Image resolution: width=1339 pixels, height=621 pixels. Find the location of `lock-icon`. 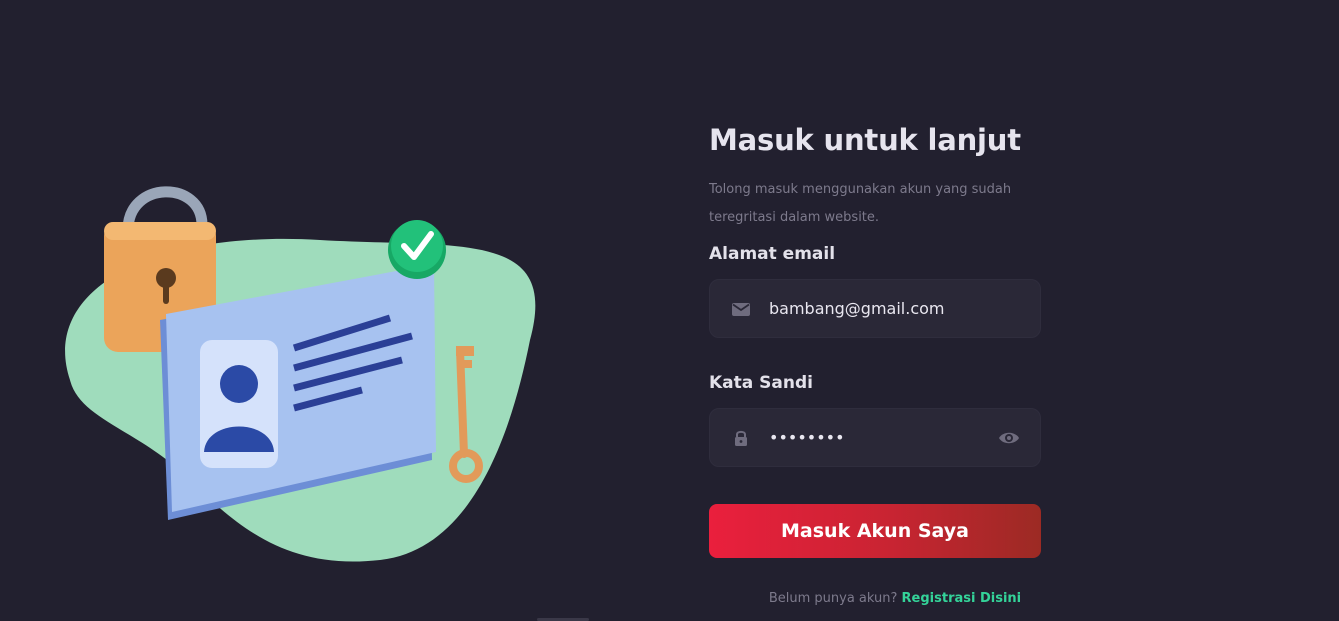

lock-icon is located at coordinates (741, 438).